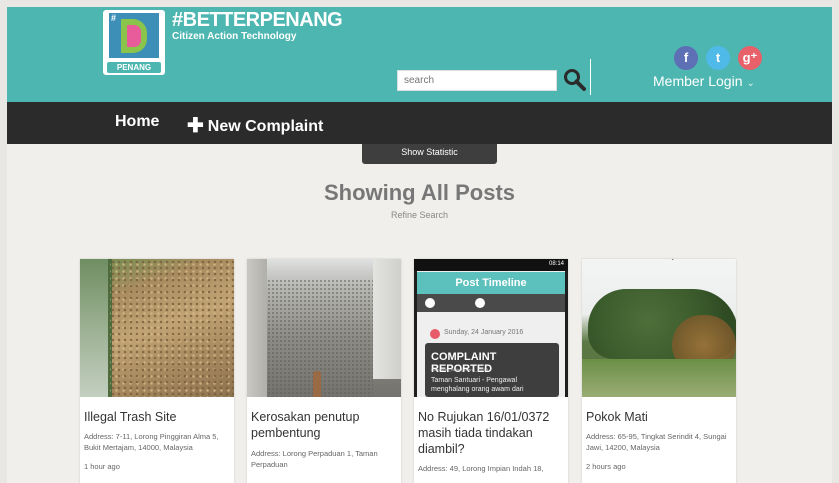  I want to click on post-title: Kerosakan penutup pembentung, so click(325, 425).